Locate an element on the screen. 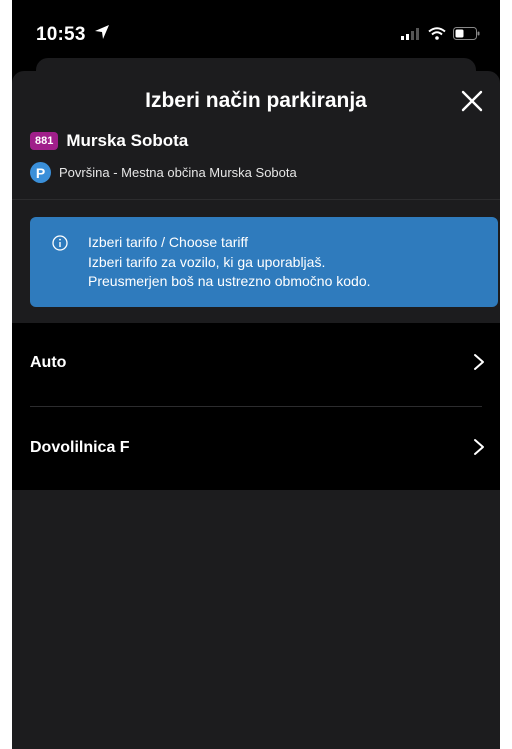 The width and height of the screenshot is (512, 749). status-time: 10:53 is located at coordinates (73, 35).